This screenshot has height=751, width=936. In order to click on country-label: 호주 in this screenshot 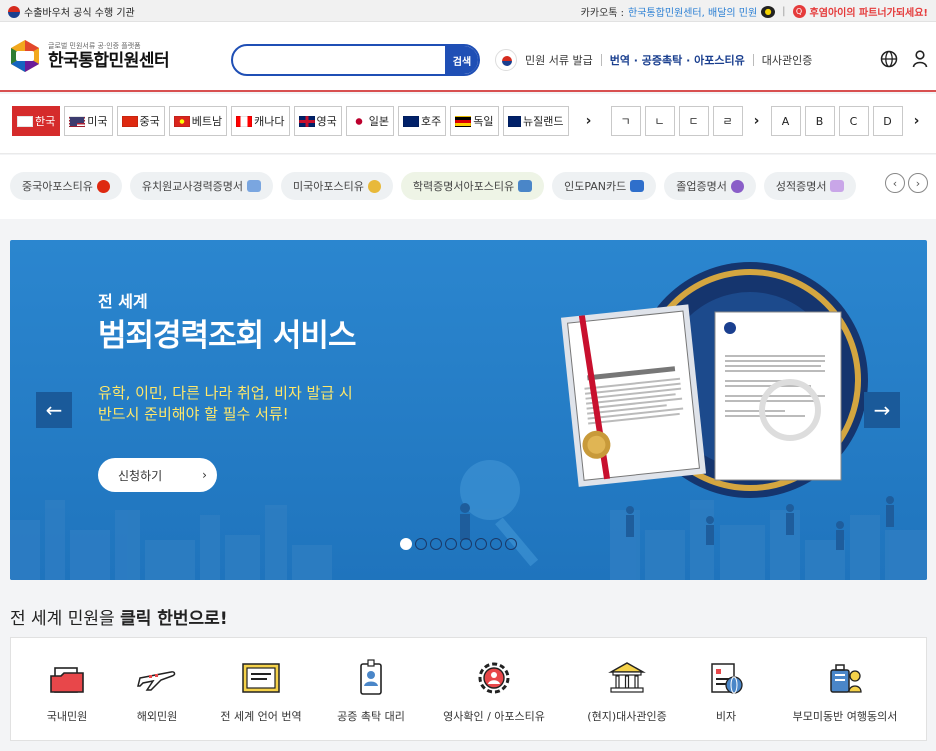, I will do `click(431, 121)`.